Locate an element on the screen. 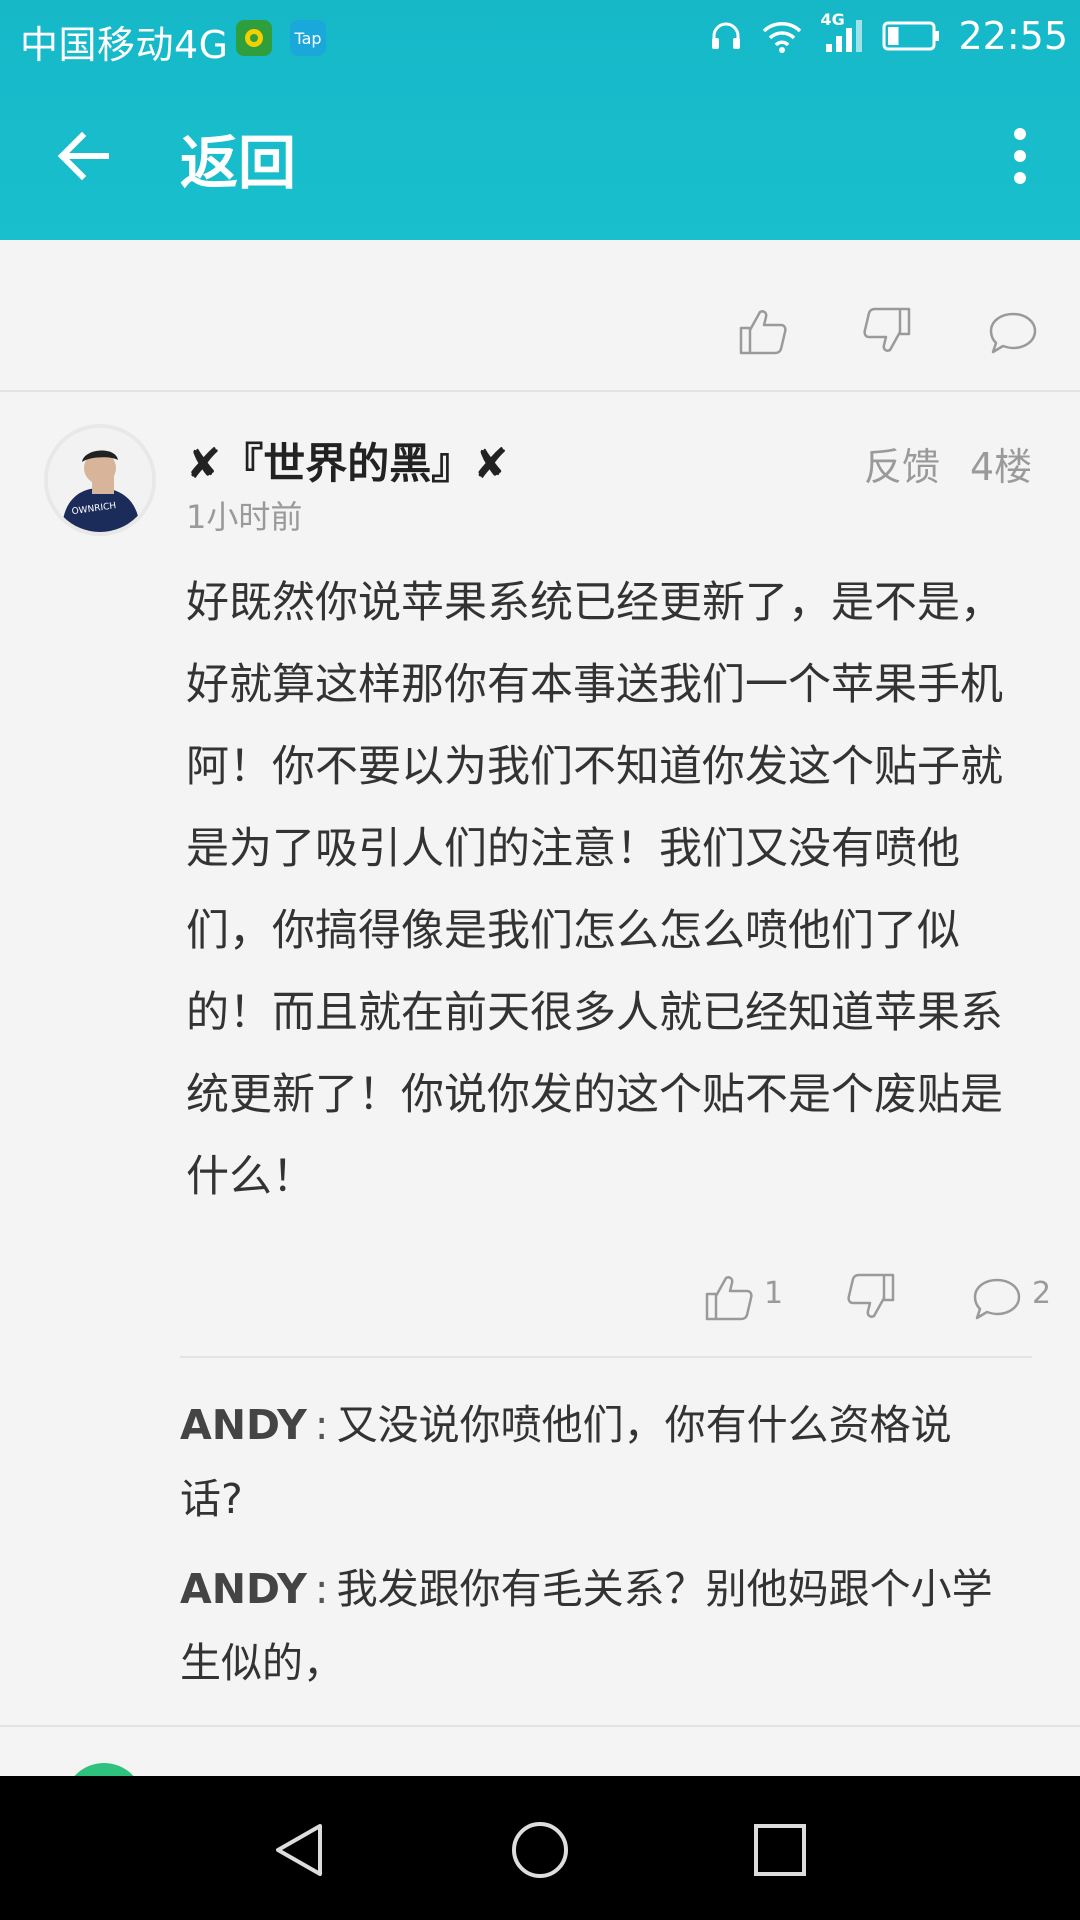  triangle-back-icon is located at coordinates (299, 1850).